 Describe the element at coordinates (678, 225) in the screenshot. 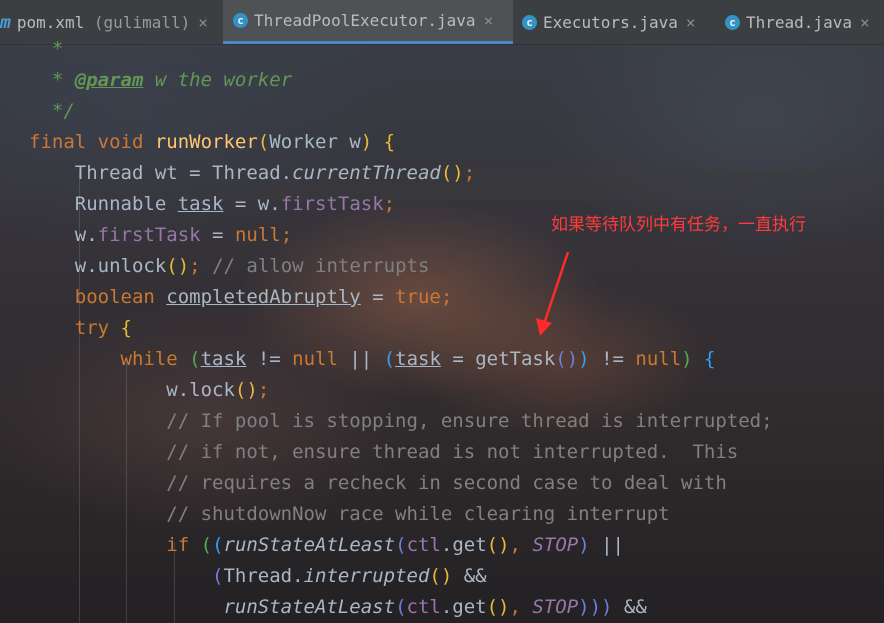

I see `annotation-text: 如果等待队列中有任务，一直执行` at that location.